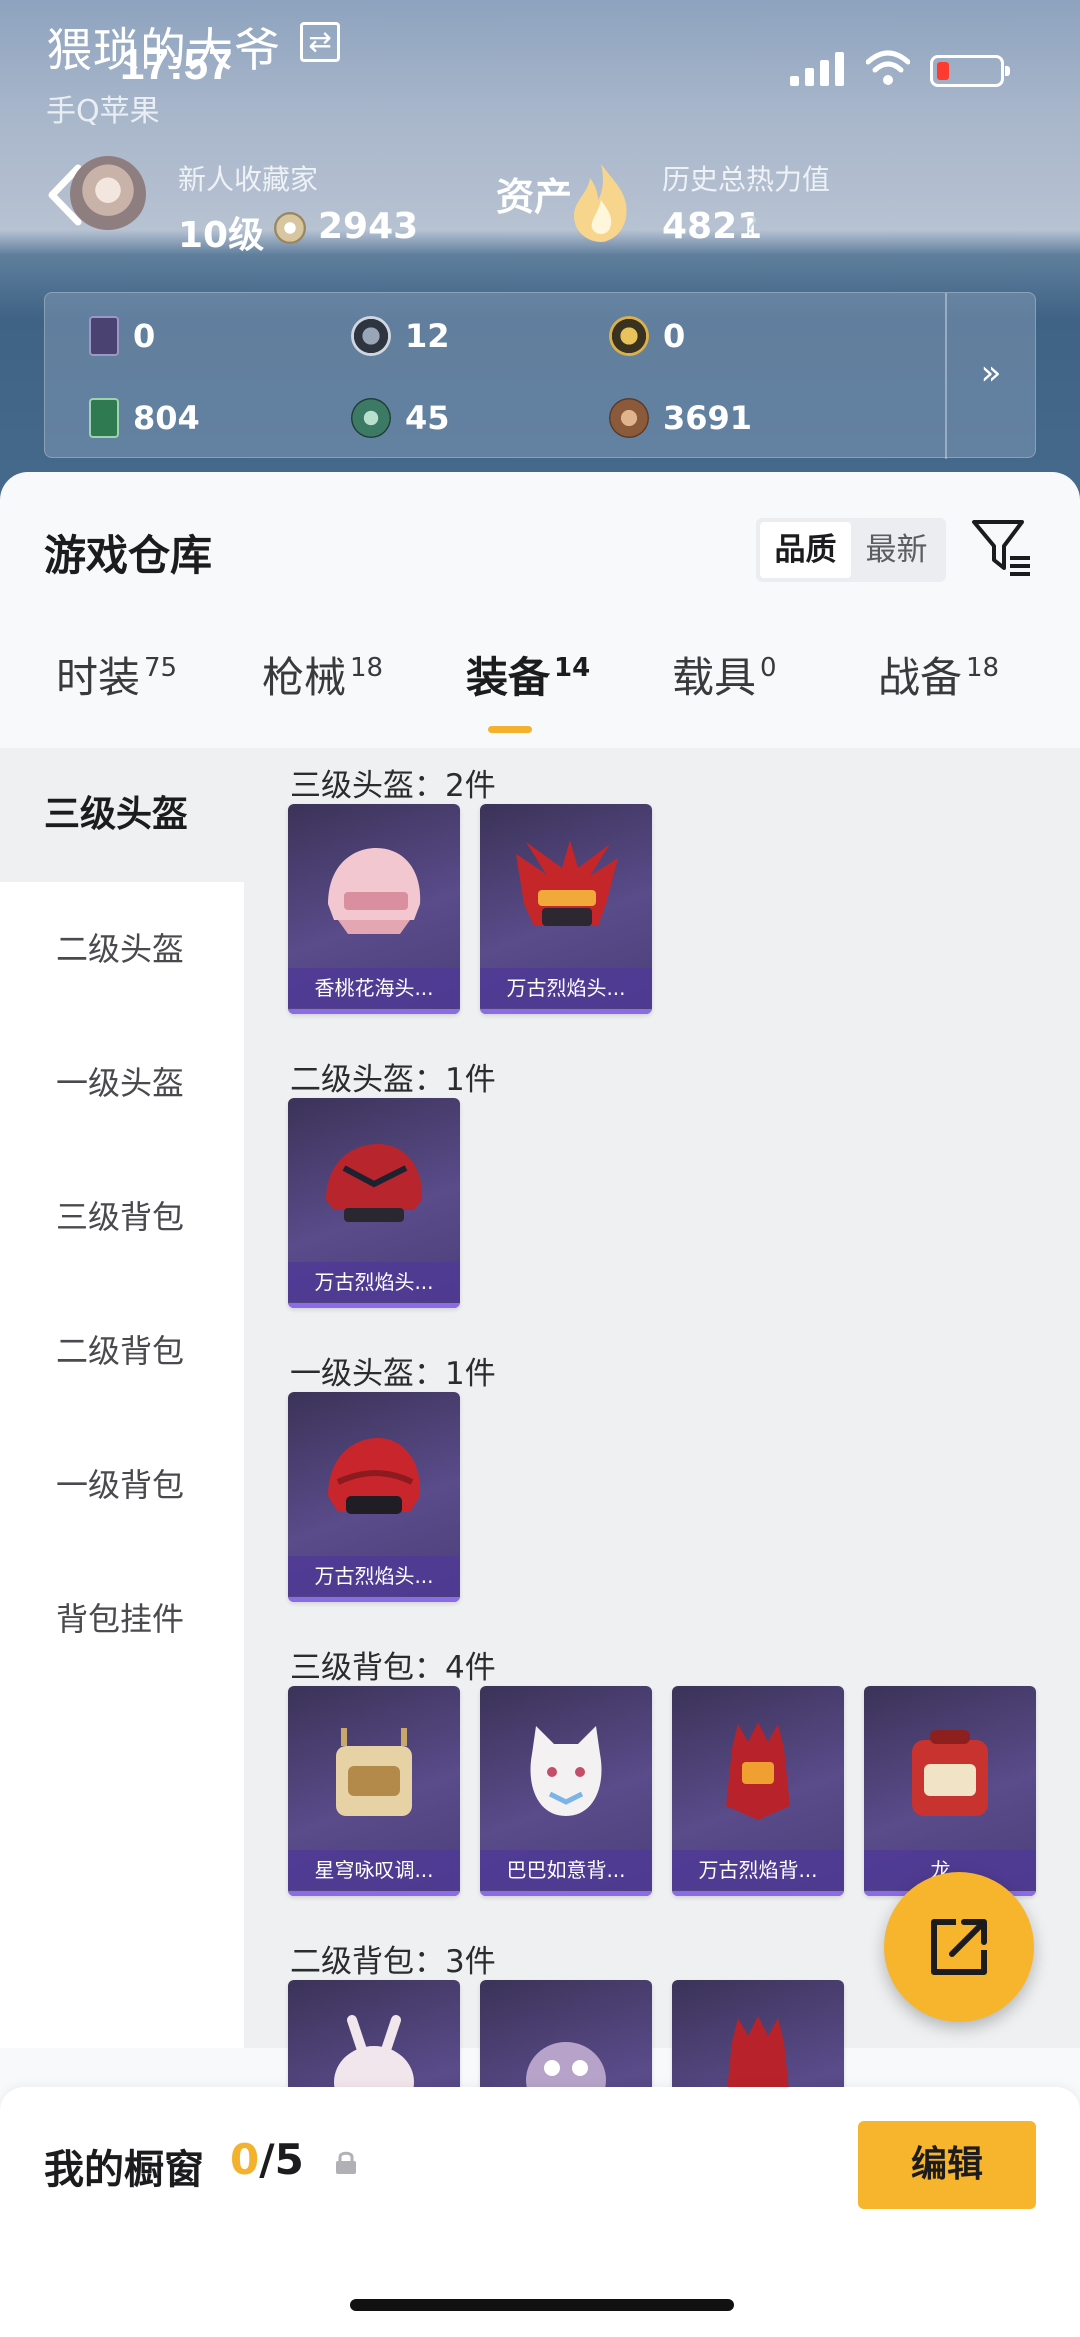 This screenshot has width=1080, height=2337. Describe the element at coordinates (122, 1351) in the screenshot. I see `sidebar-item-level2-backpack: 二级背包` at that location.